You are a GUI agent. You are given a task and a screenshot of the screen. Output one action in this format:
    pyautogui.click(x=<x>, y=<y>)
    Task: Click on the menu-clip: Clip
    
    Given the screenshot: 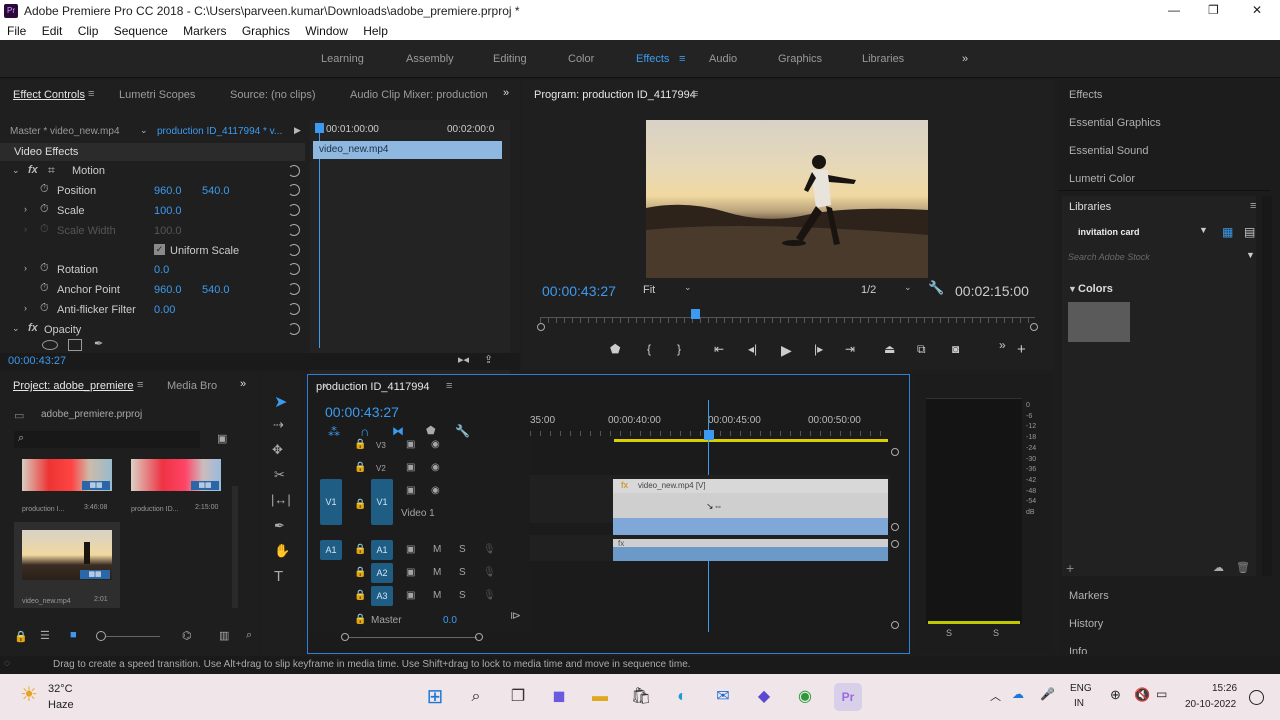 What is the action you would take?
    pyautogui.click(x=88, y=31)
    